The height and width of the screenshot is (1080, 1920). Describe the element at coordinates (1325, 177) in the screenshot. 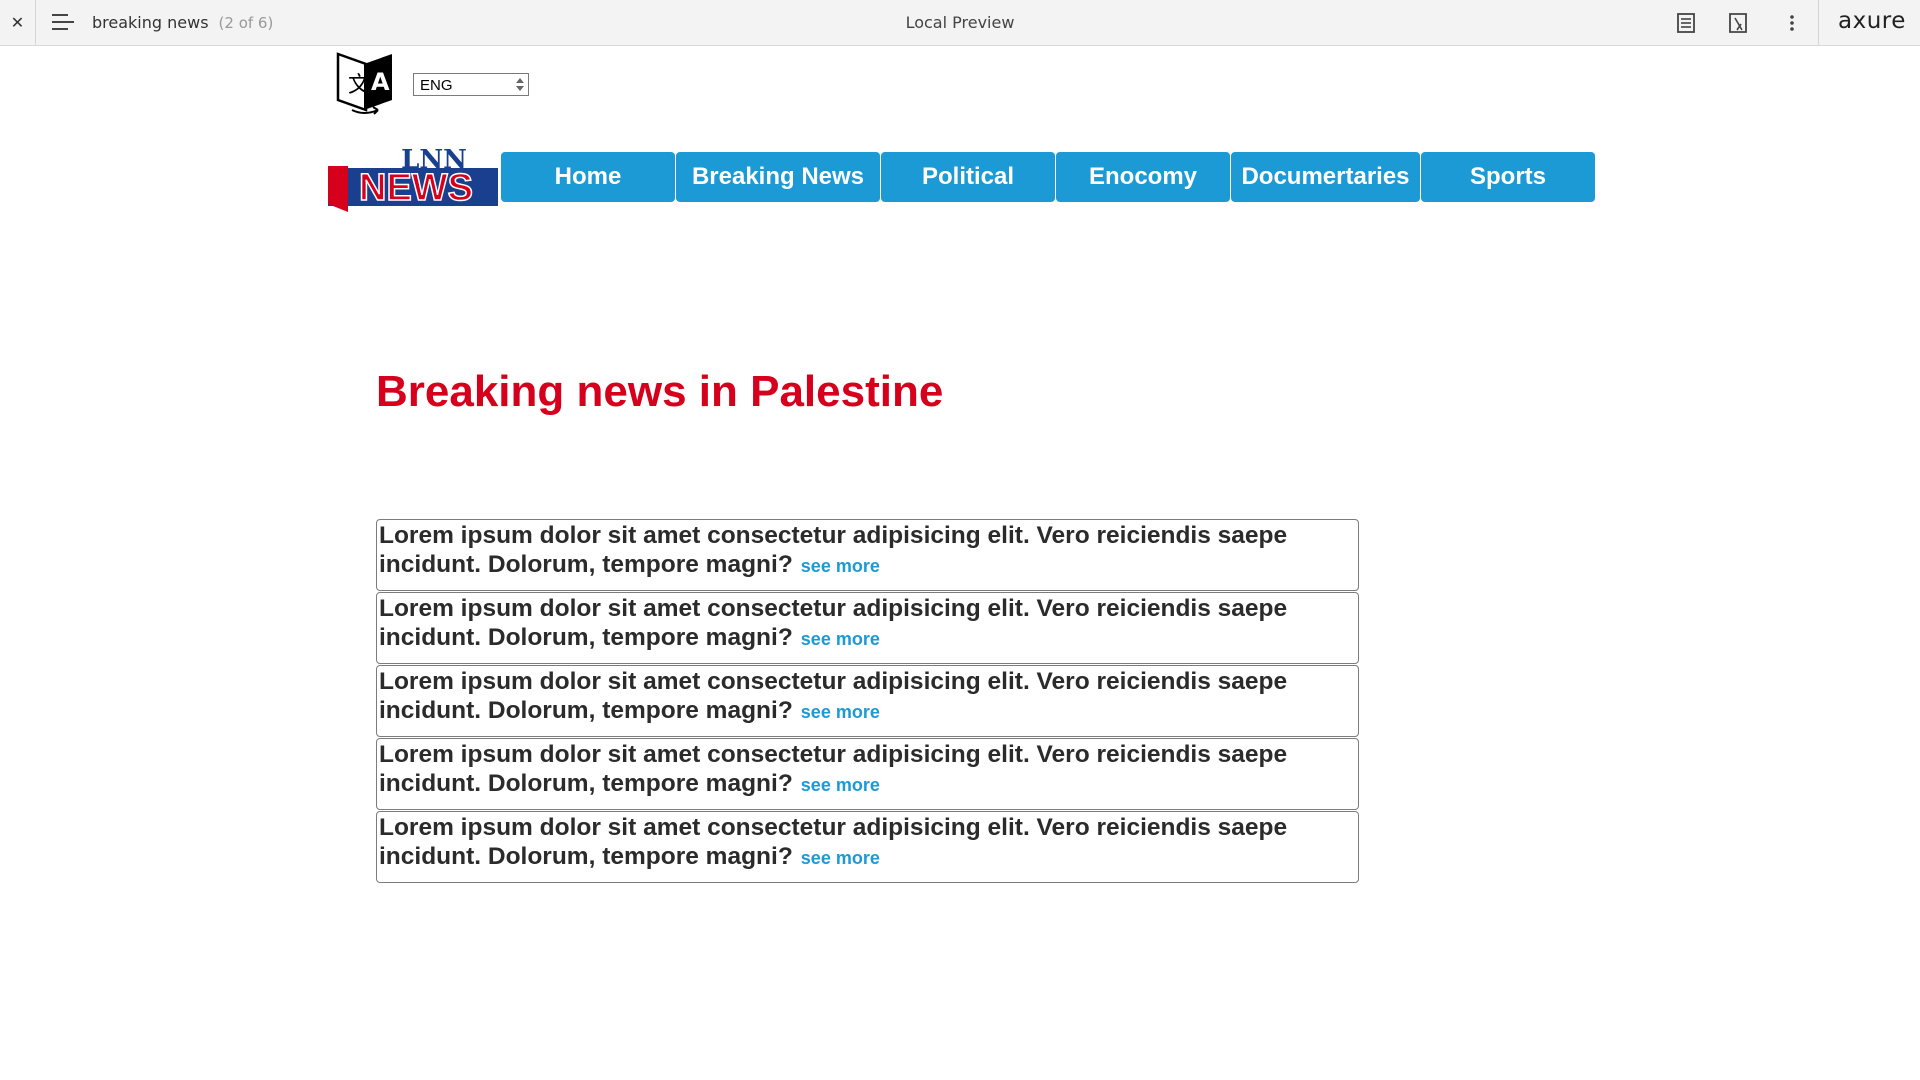

I see `nav-item-documentaries: Documertaries` at that location.